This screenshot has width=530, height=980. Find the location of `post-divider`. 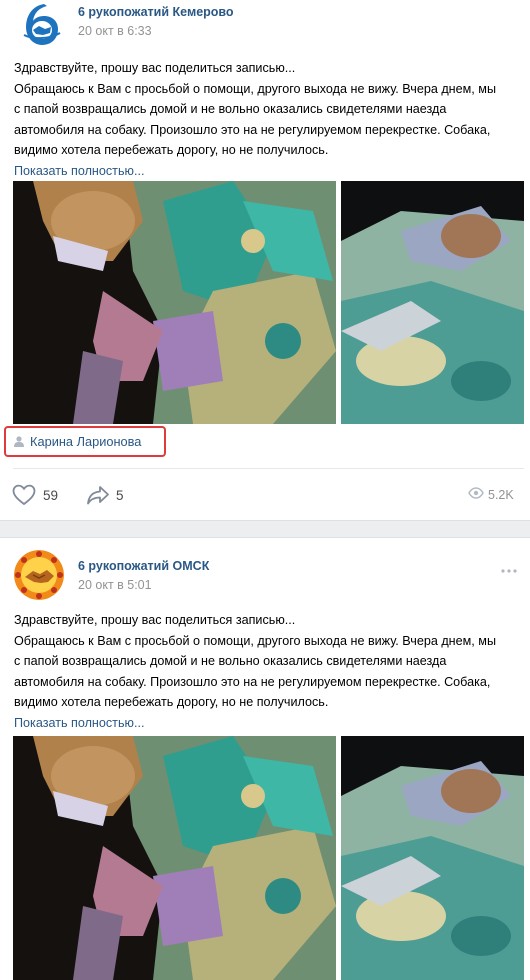

post-divider is located at coordinates (268, 468).